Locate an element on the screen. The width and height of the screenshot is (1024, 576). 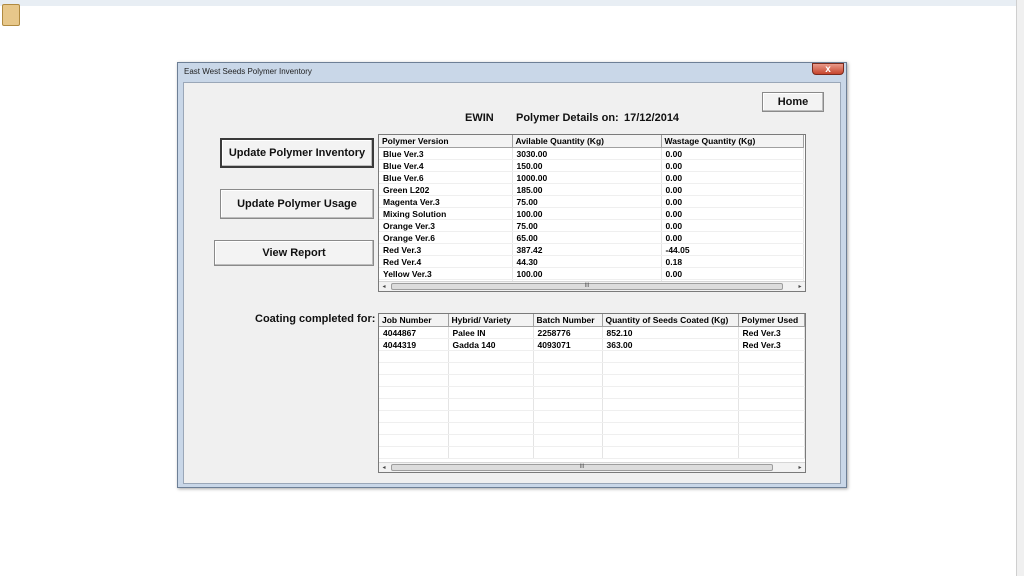
title-bar: East West Seeds Polymer Inventory x is located at coordinates (512, 72).